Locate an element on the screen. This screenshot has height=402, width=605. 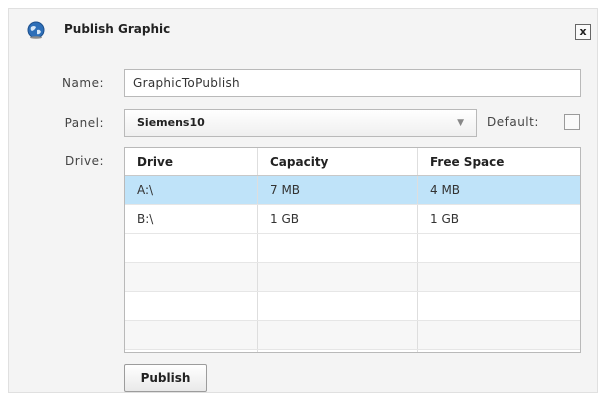
table-header-row: Drive Capacity Free Space is located at coordinates (352, 162).